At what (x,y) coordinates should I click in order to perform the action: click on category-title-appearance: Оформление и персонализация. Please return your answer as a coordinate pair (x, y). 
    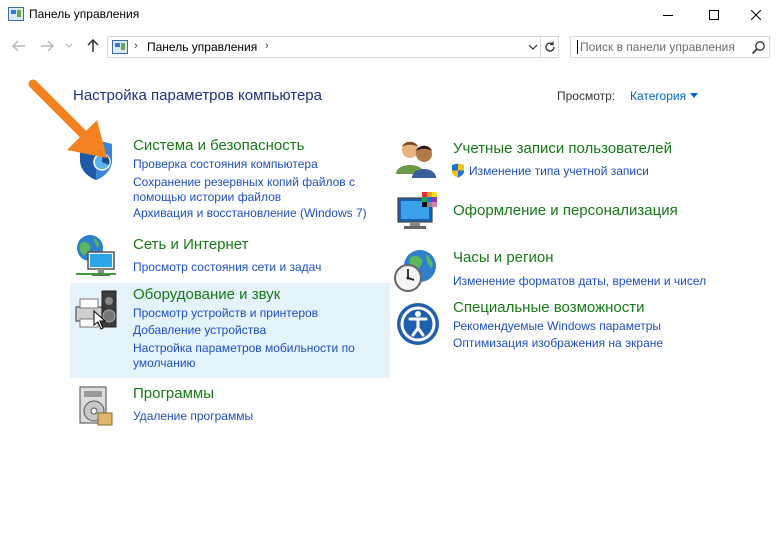
    Looking at the image, I should click on (565, 210).